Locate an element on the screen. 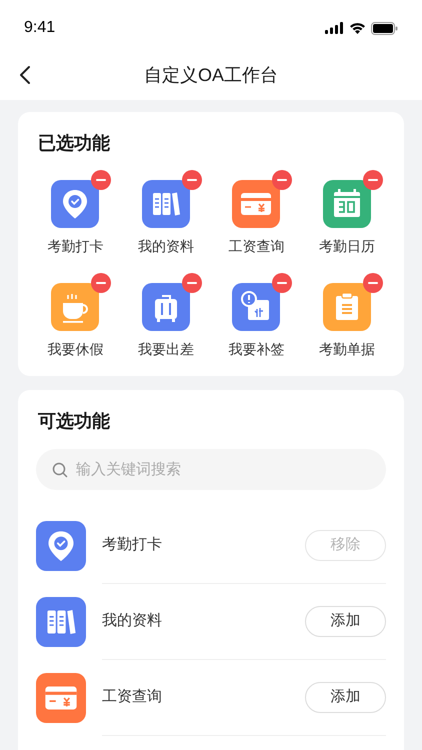  status-time: 9:41 is located at coordinates (40, 28).